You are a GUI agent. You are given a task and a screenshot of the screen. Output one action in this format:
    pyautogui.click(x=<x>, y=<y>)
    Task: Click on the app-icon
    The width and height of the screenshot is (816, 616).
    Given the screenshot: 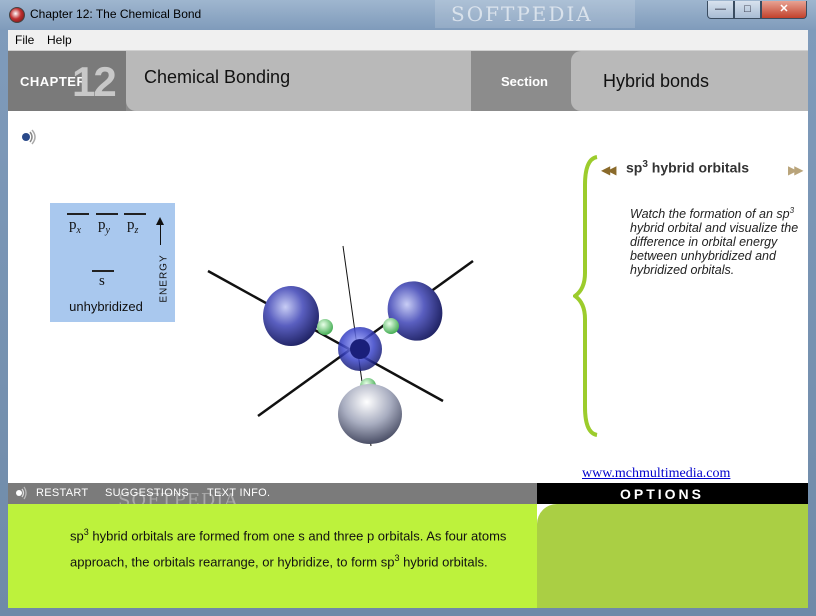 What is the action you would take?
    pyautogui.click(x=17, y=15)
    